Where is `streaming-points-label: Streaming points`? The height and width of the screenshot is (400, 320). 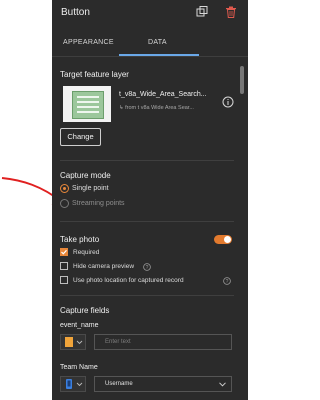 streaming-points-label: Streaming points is located at coordinates (98, 203).